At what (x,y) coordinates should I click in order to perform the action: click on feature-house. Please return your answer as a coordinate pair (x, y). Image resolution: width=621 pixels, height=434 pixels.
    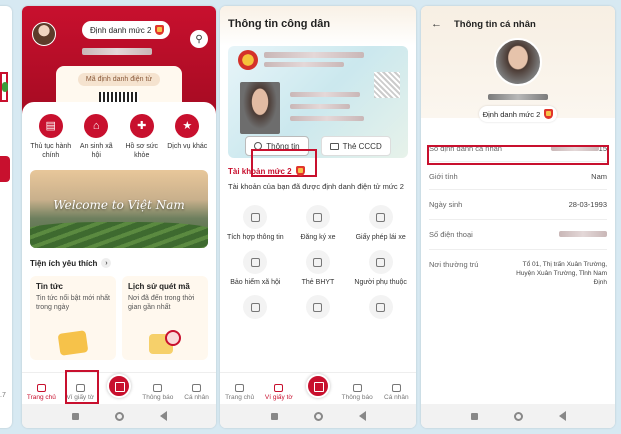
    Looking at the image, I should click on (380, 309).